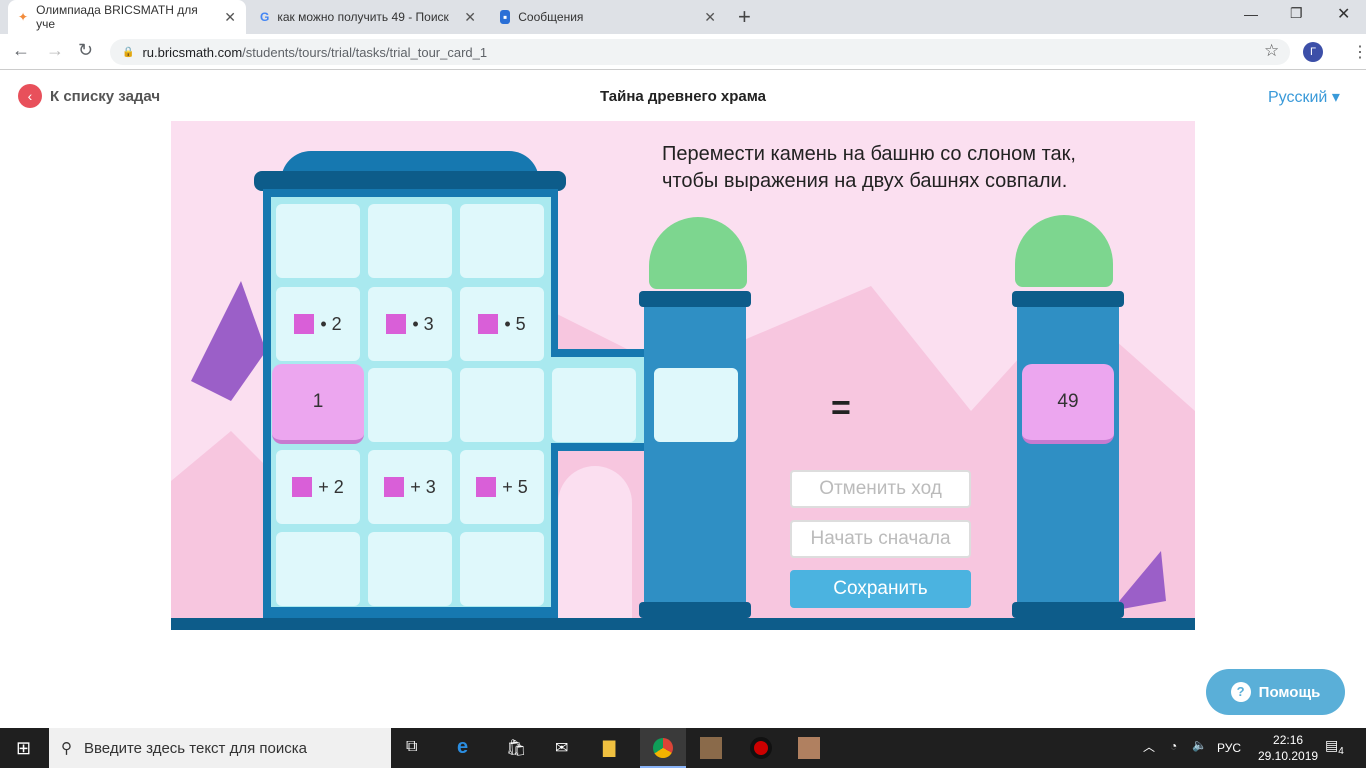  What do you see at coordinates (1251, 14) in the screenshot?
I see `minimize-button: —` at bounding box center [1251, 14].